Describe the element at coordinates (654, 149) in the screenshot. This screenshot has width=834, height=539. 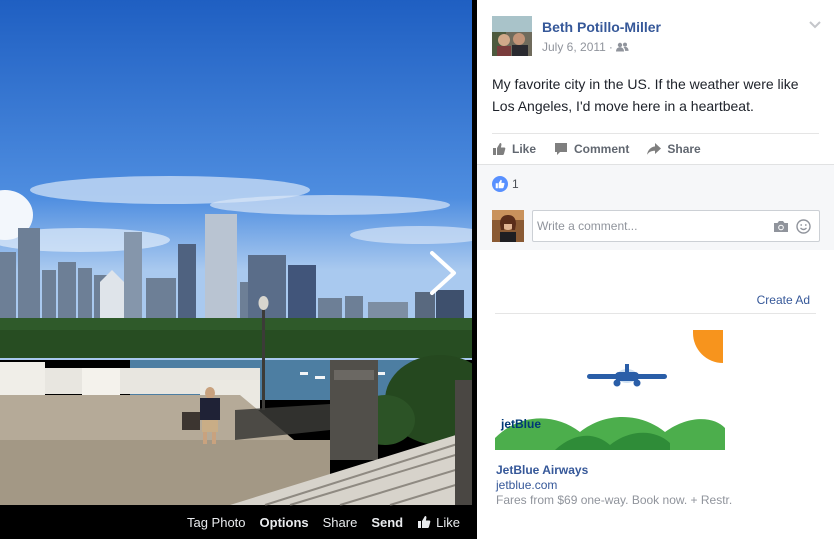
I see `share-icon` at that location.